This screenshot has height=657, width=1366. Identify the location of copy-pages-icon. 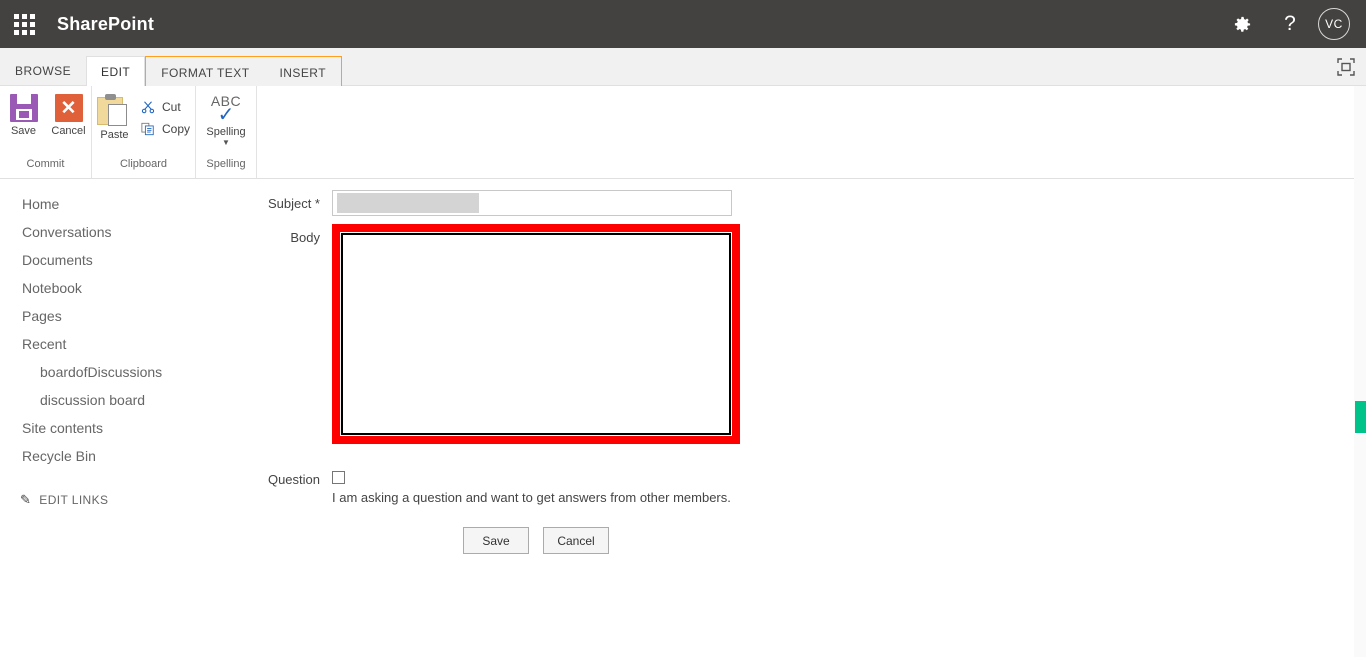
(148, 129).